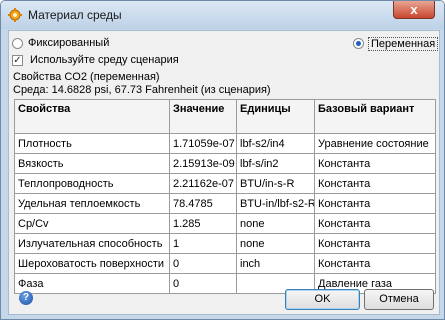 Image resolution: width=445 pixels, height=320 pixels. I want to click on property-name: Плотность, so click(92, 143).